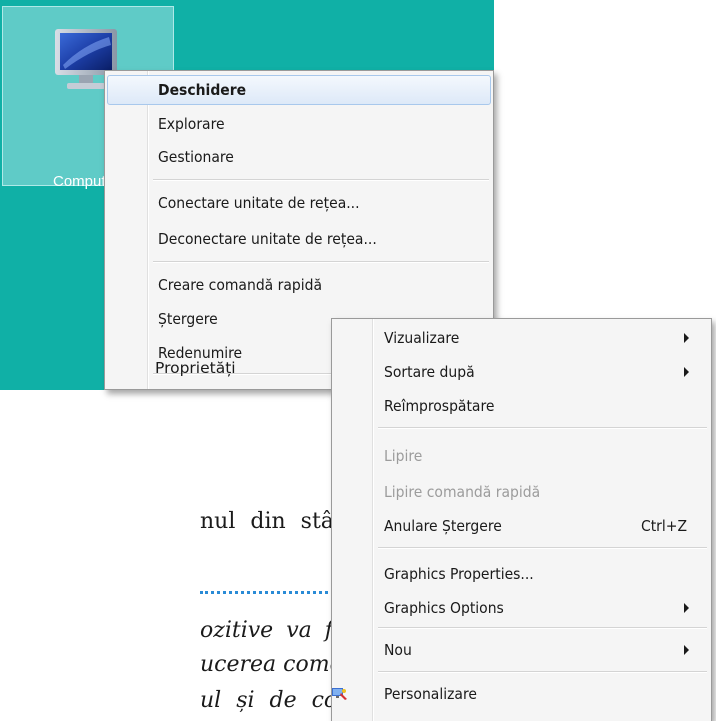  I want to click on shortcut-ctrl-z: Ctrl+Z, so click(663, 526).